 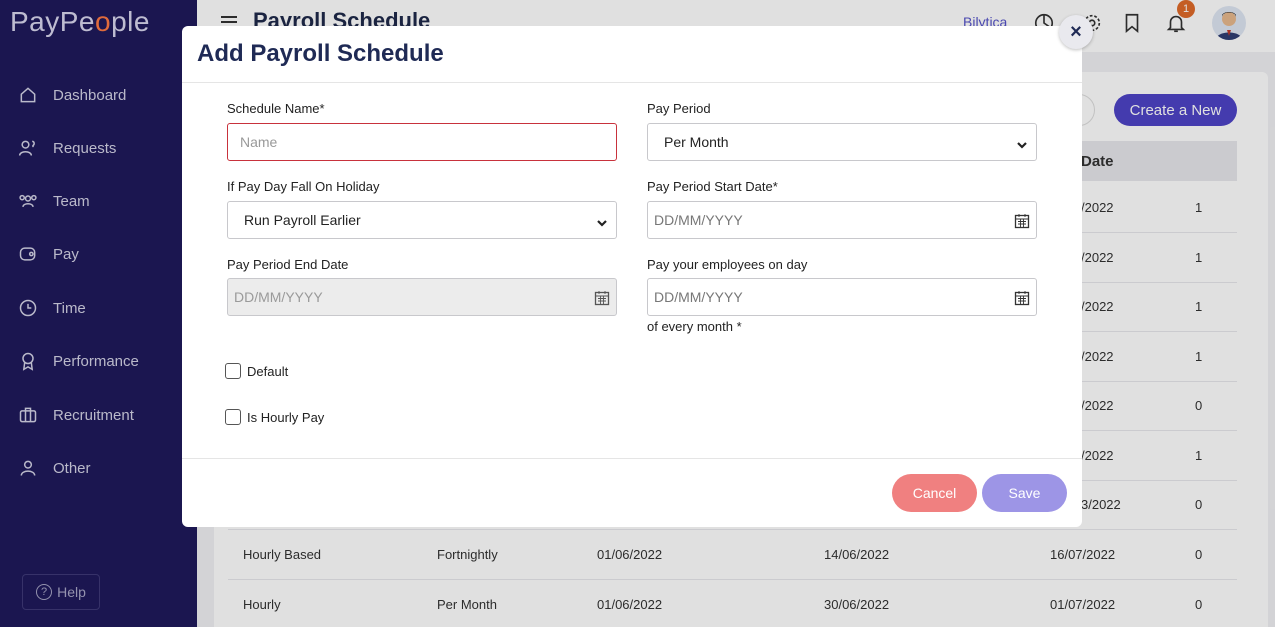 What do you see at coordinates (698, 220) in the screenshot?
I see `start-date-placeholder: DD/MM/YYYY` at bounding box center [698, 220].